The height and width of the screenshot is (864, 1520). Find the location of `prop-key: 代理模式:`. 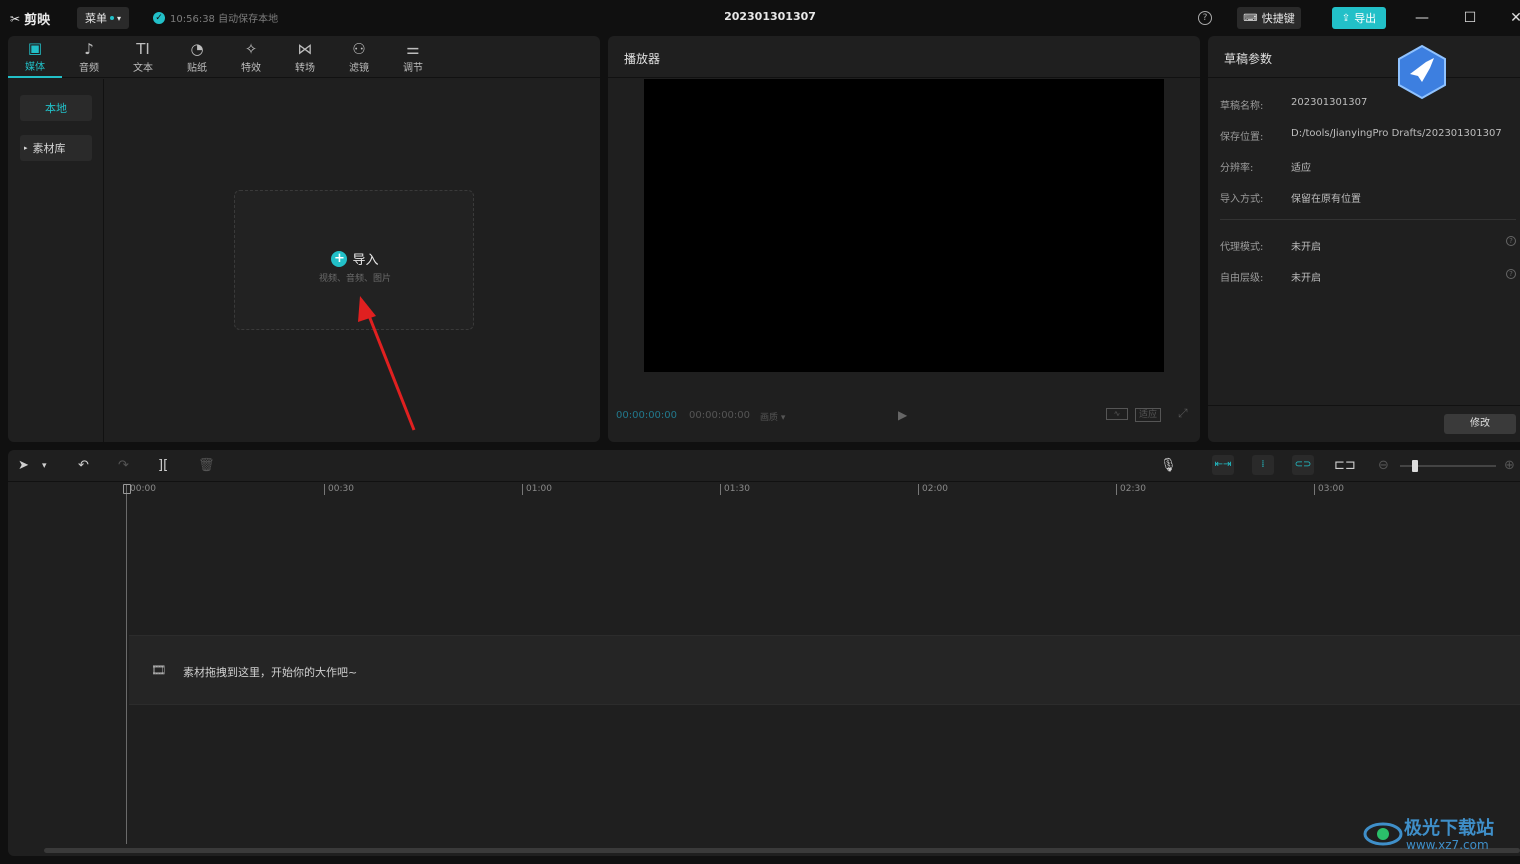

prop-key: 代理模式: is located at coordinates (1242, 247).